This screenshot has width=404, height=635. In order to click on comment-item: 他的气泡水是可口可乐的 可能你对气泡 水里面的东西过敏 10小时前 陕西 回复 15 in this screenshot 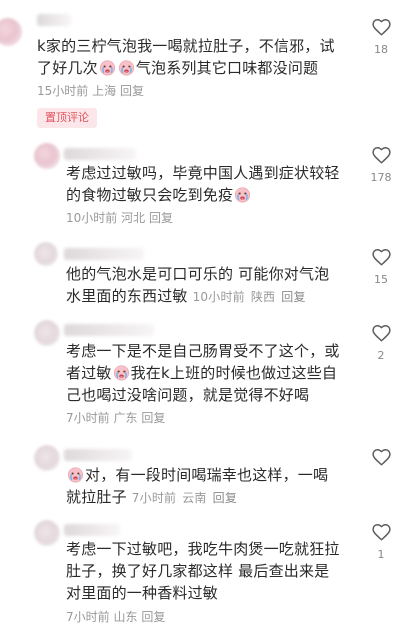, I will do `click(202, 277)`.